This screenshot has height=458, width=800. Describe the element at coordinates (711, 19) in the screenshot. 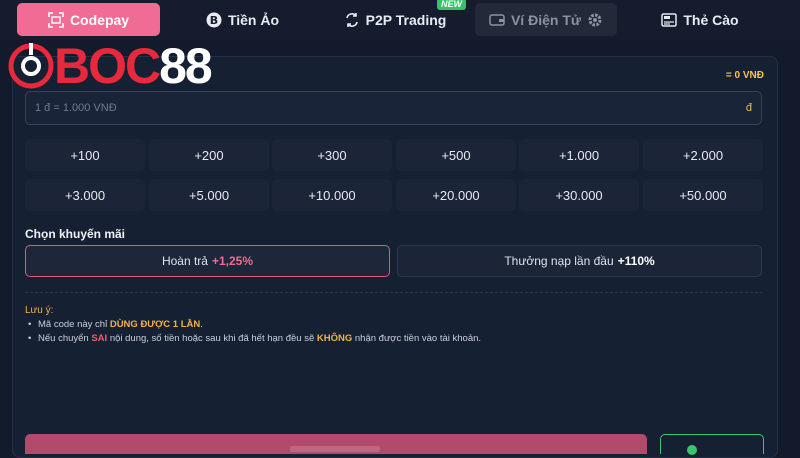

I see `tab-label: Thẻ Cào` at that location.